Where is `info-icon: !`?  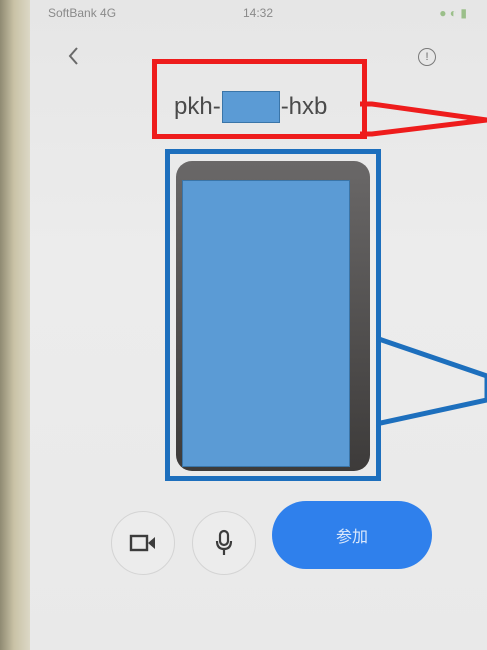
info-icon: ! is located at coordinates (427, 57).